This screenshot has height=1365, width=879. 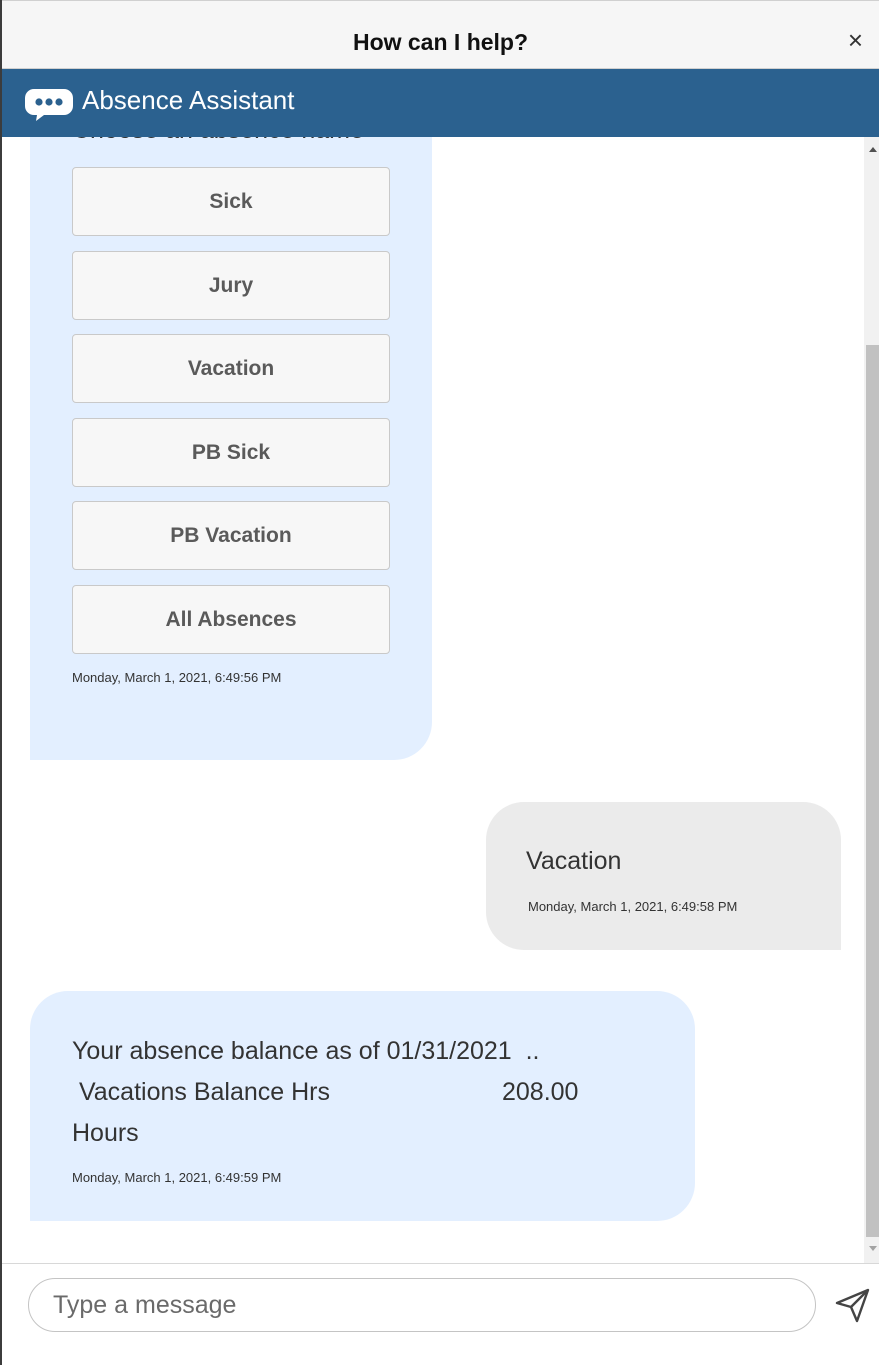 What do you see at coordinates (231, 535) in the screenshot?
I see `option-pb-vacation-button: PB Vacation` at bounding box center [231, 535].